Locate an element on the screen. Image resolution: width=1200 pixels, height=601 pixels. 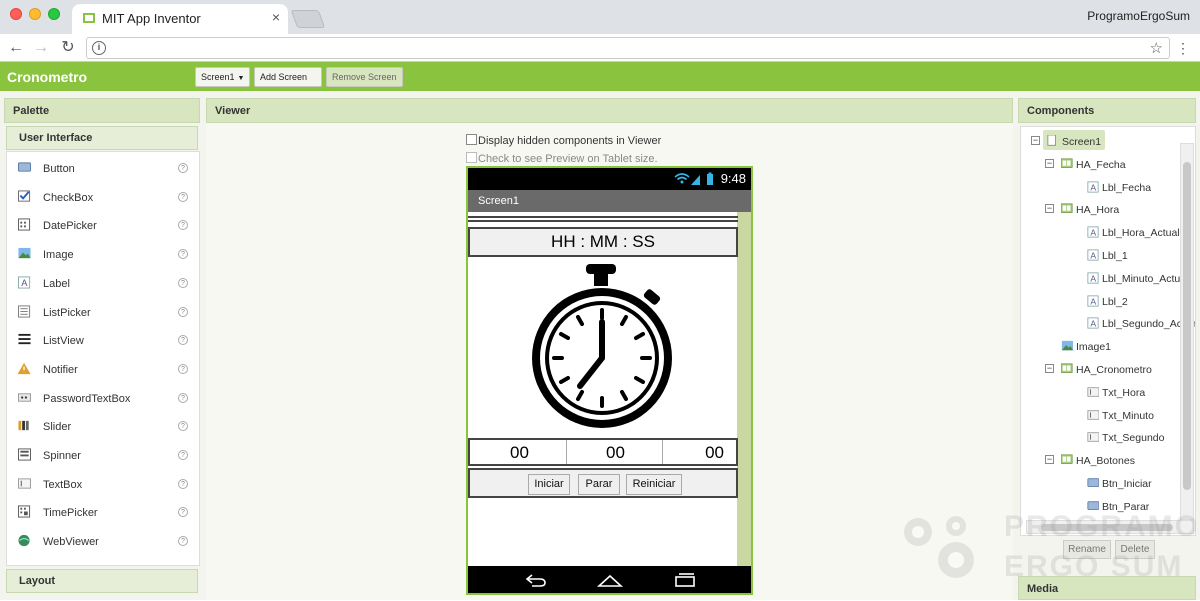
tree-item-btn-iniciar: Btn_Iniciar is located at coordinates (1108, 484).